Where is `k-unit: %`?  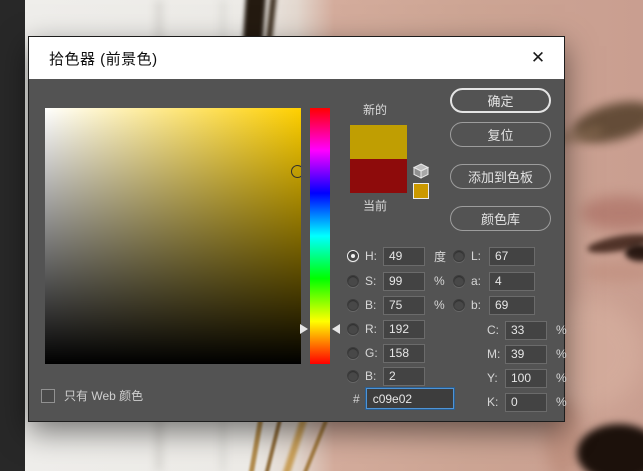
k-unit: % is located at coordinates (561, 402).